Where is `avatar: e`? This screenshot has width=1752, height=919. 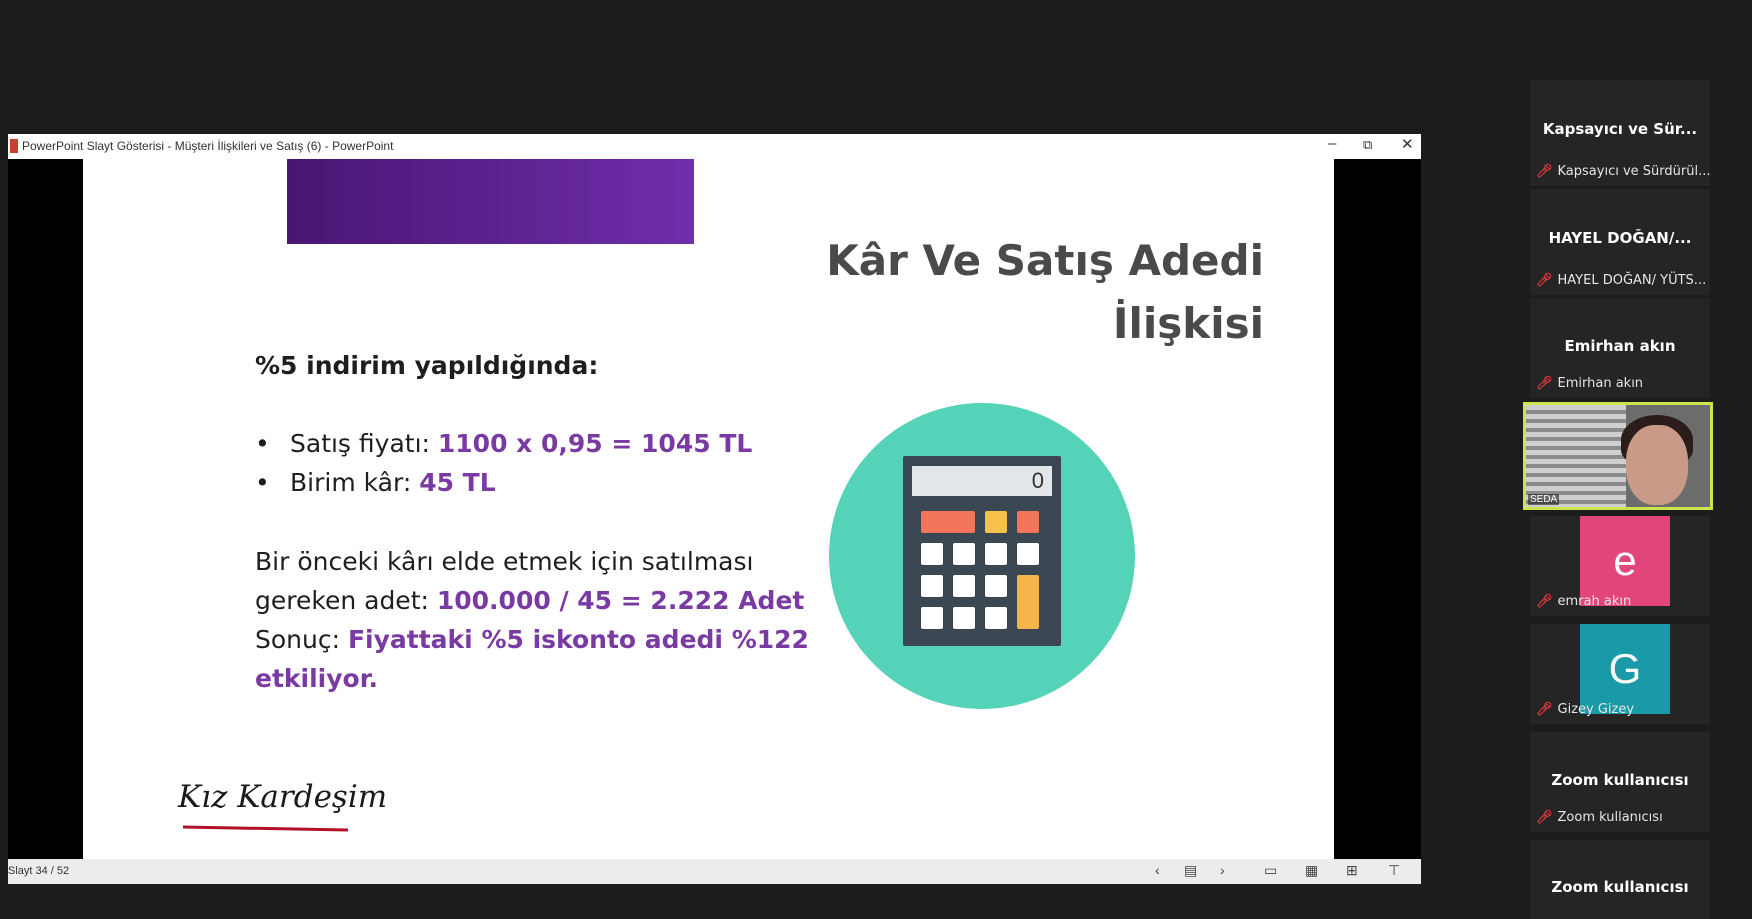 avatar: e is located at coordinates (1625, 561).